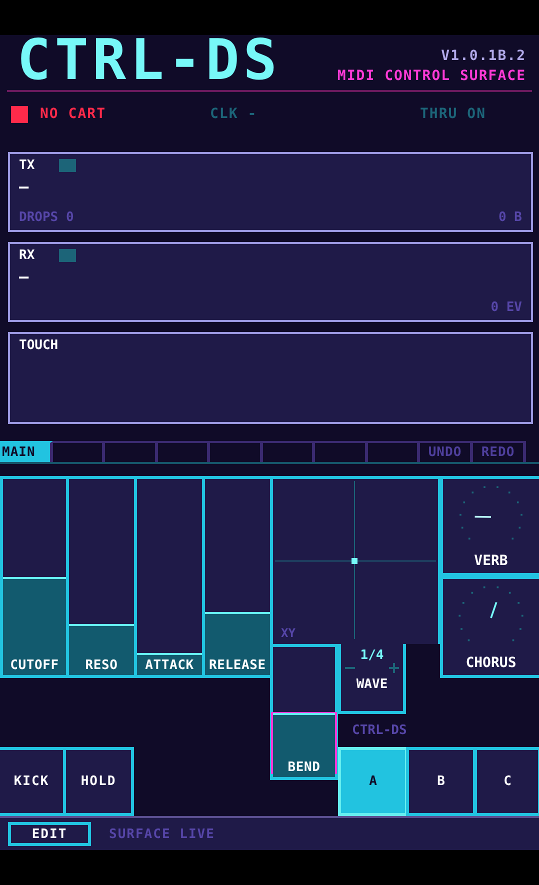 Image resolution: width=539 pixels, height=885 pixels. I want to click on version-label: V1.0.1B.2, so click(483, 56).